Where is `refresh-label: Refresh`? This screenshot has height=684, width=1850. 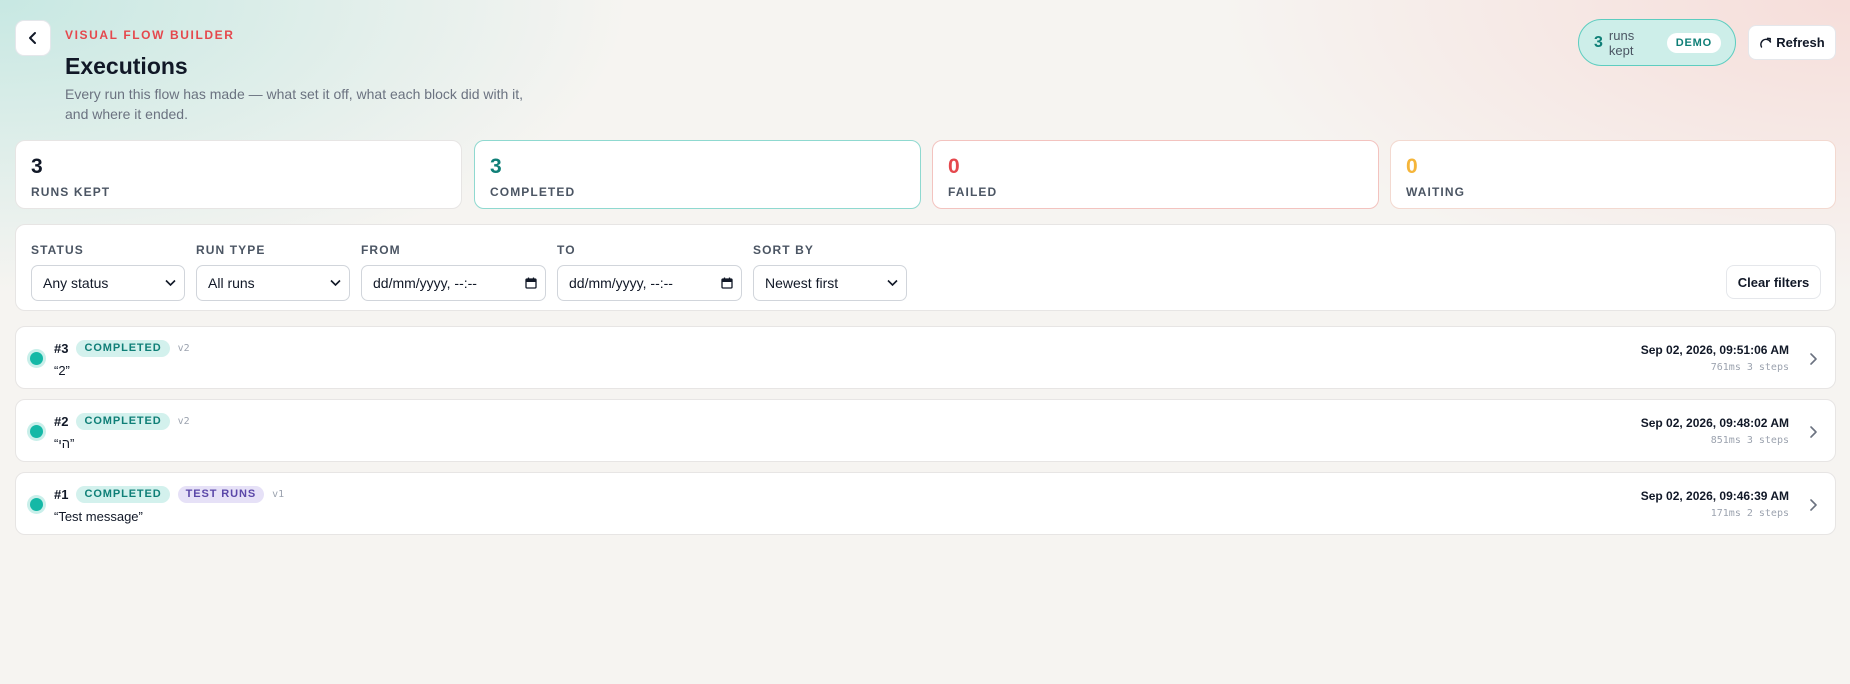
refresh-label: Refresh is located at coordinates (1800, 42).